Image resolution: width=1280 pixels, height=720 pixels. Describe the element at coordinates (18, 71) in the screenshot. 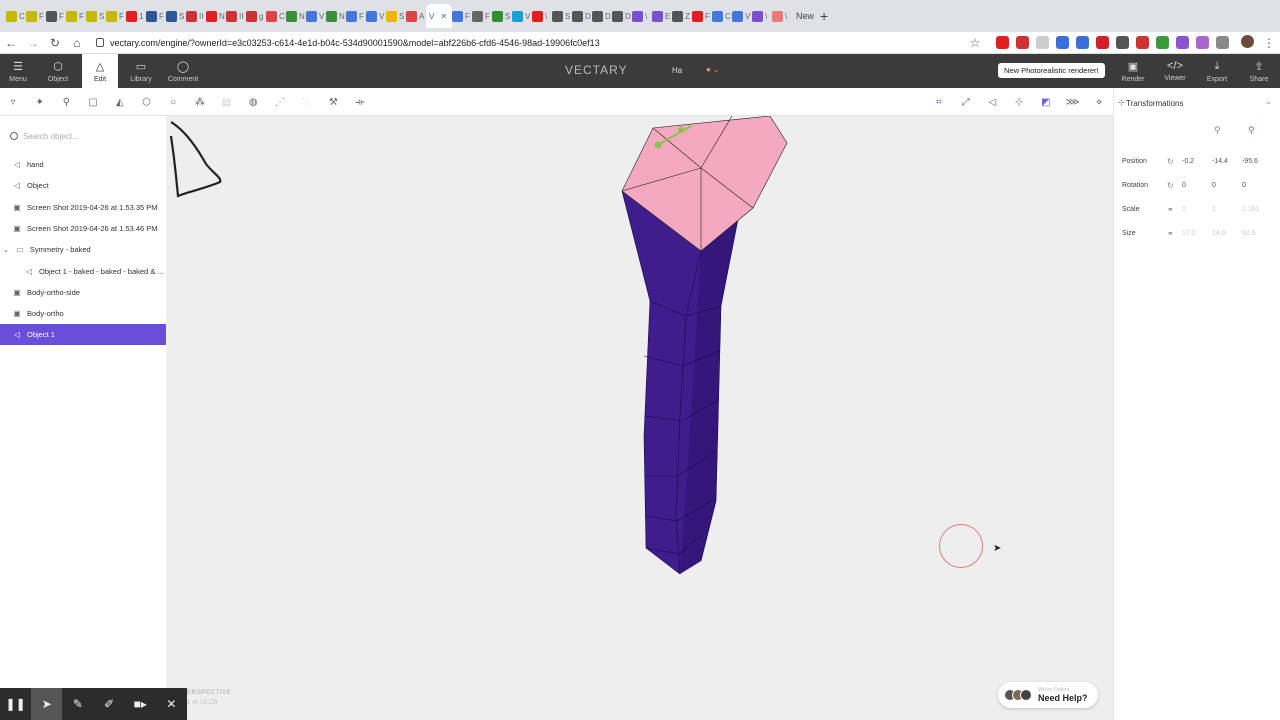

I see `menu-button: ☰ Menu` at that location.